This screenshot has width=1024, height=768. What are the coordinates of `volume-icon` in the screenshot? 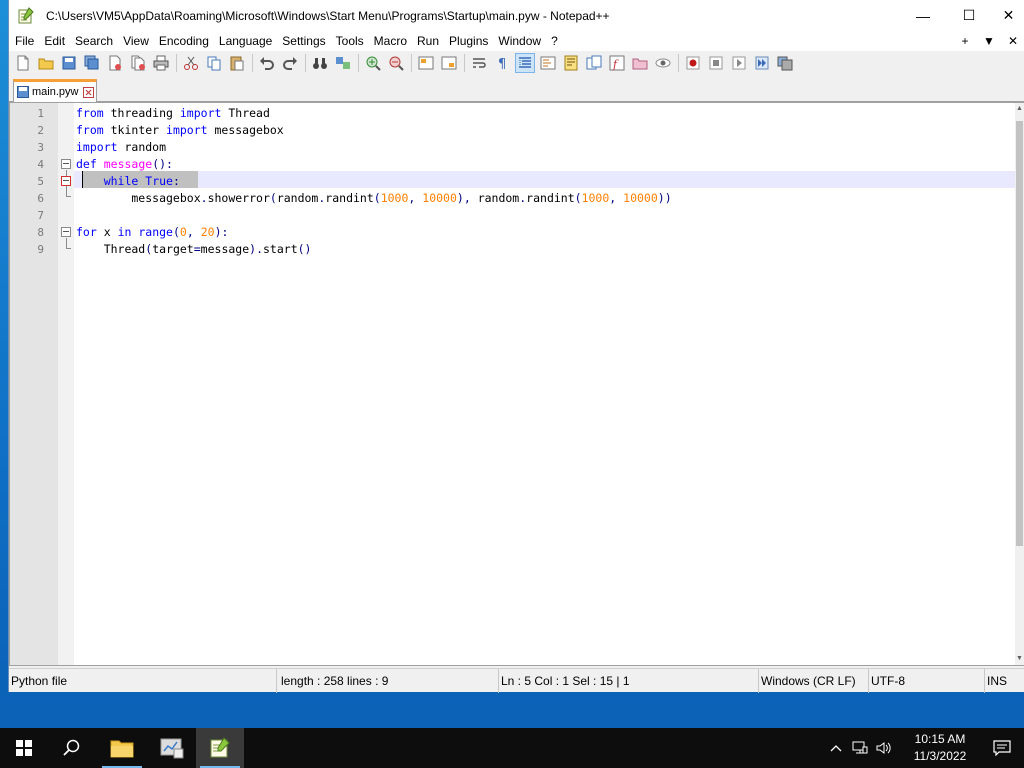 It's located at (884, 748).